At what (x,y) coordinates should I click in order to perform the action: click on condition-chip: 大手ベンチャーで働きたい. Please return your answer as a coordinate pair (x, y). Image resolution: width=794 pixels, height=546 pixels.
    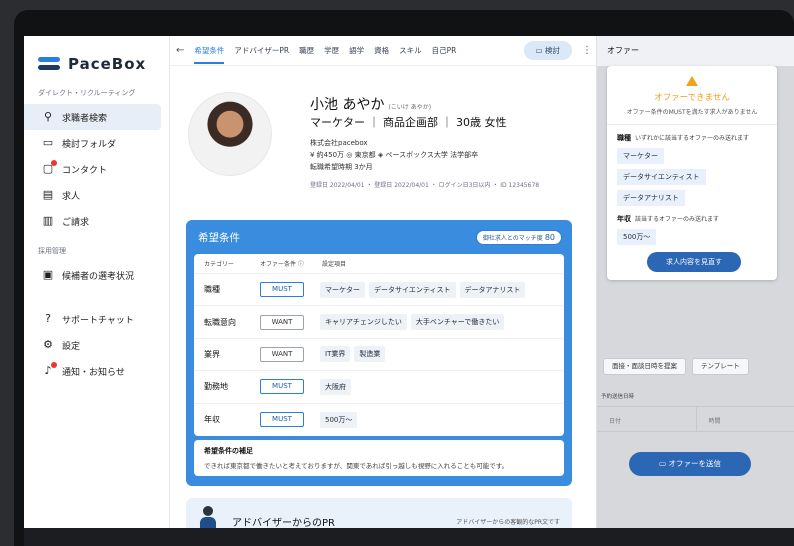
    Looking at the image, I should click on (457, 322).